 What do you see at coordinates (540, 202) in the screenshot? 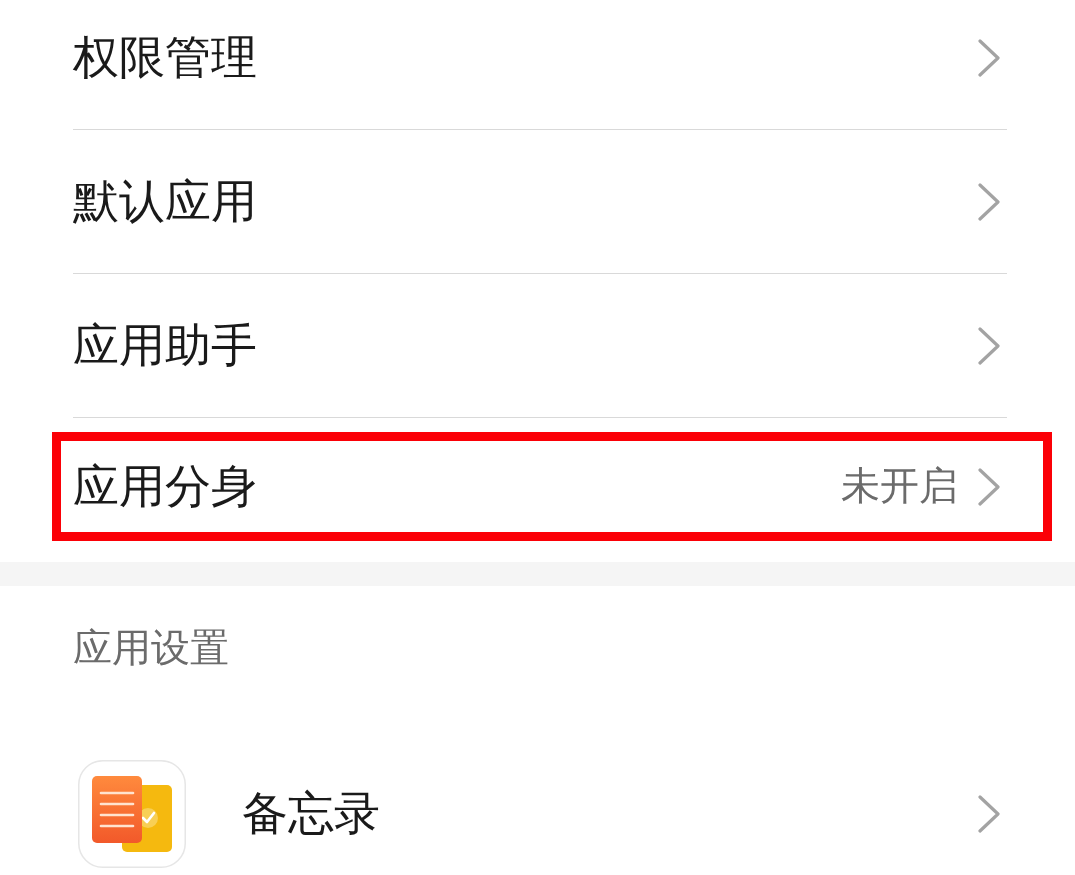
I see `settings-row: 默认应用` at bounding box center [540, 202].